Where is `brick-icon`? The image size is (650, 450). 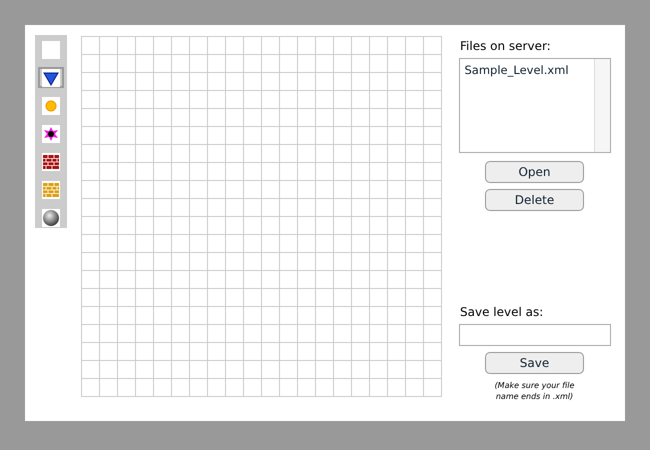
brick-icon is located at coordinates (51, 161).